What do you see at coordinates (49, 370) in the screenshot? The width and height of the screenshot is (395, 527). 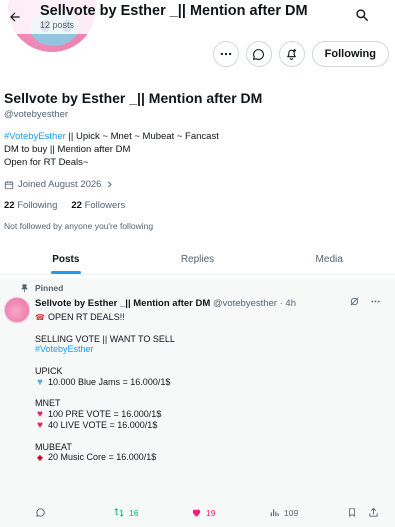 I see `post-line: UPICK` at bounding box center [49, 370].